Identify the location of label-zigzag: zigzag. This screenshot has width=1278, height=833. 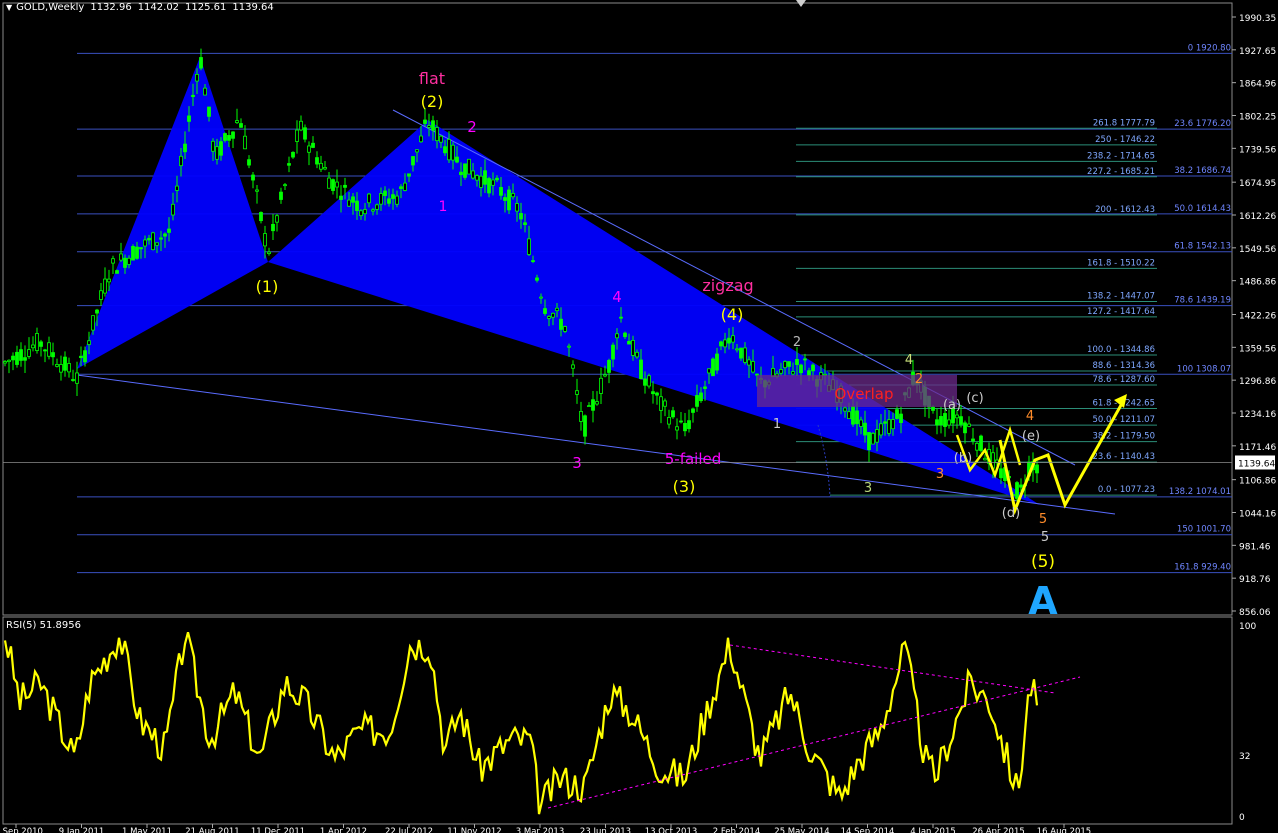
(727, 285).